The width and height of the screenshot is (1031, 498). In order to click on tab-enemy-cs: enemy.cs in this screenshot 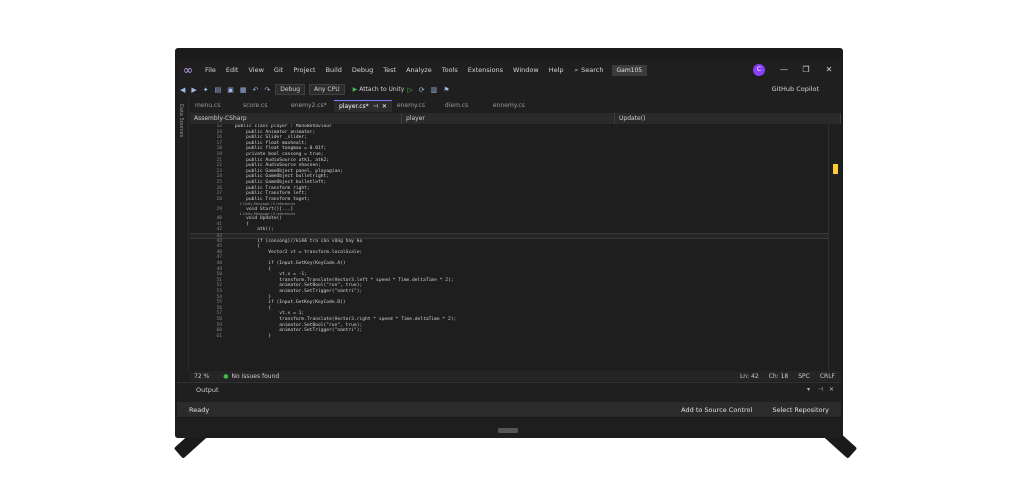, I will do `click(416, 106)`.